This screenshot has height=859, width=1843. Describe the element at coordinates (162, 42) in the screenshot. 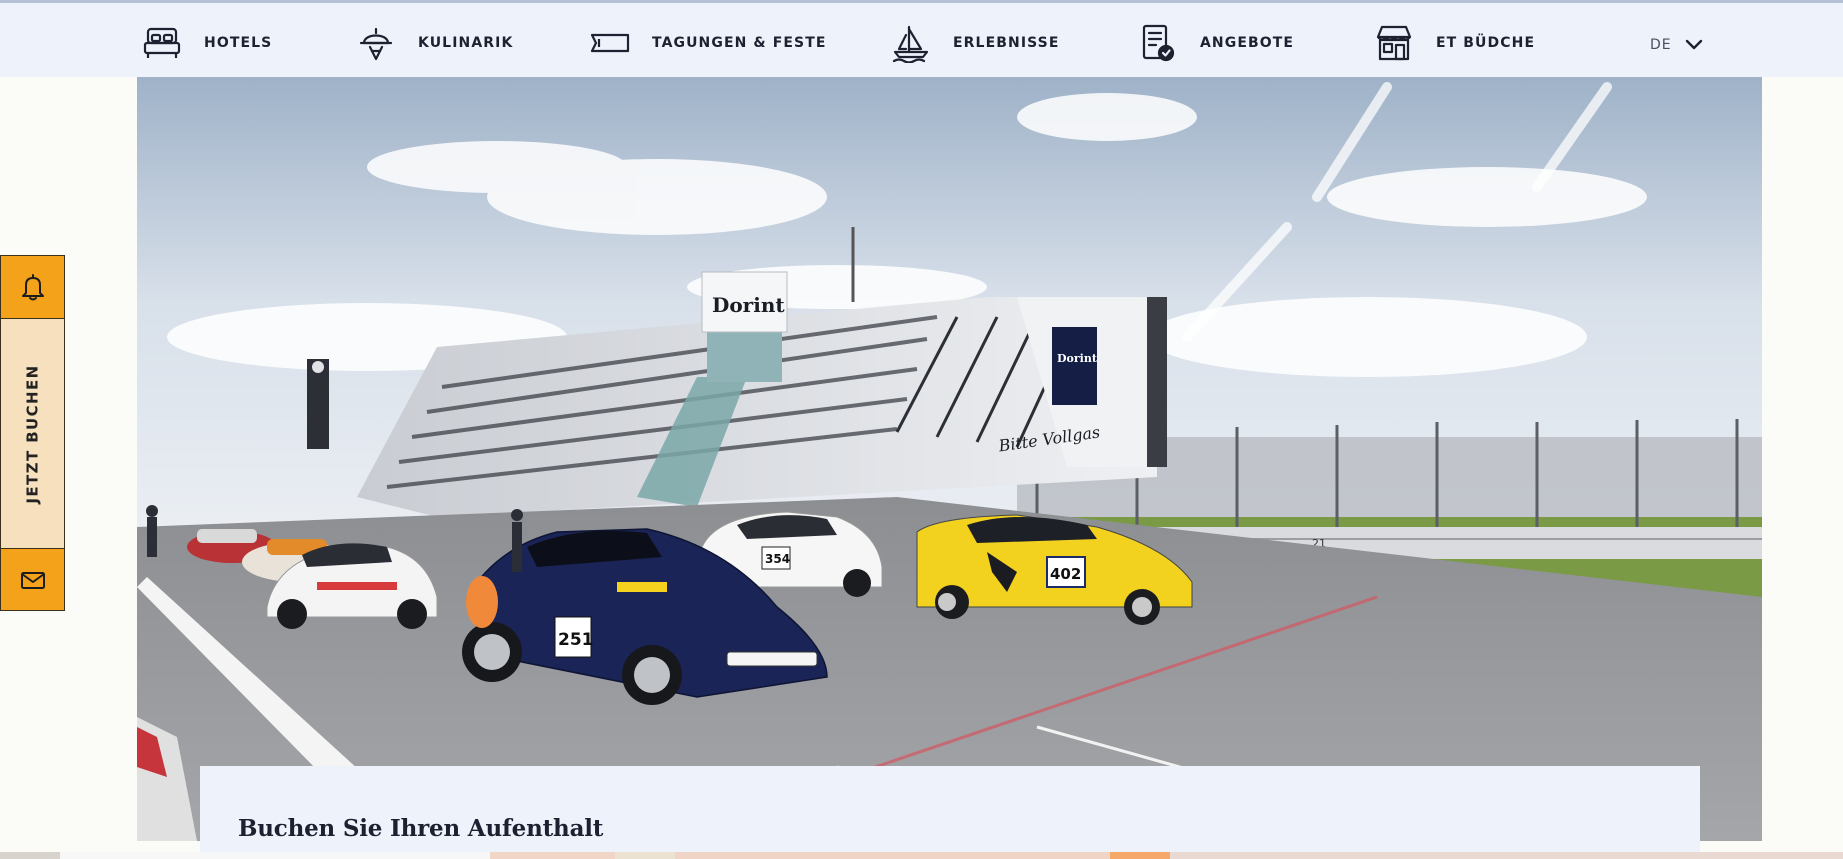

I see `bed-icon` at that location.